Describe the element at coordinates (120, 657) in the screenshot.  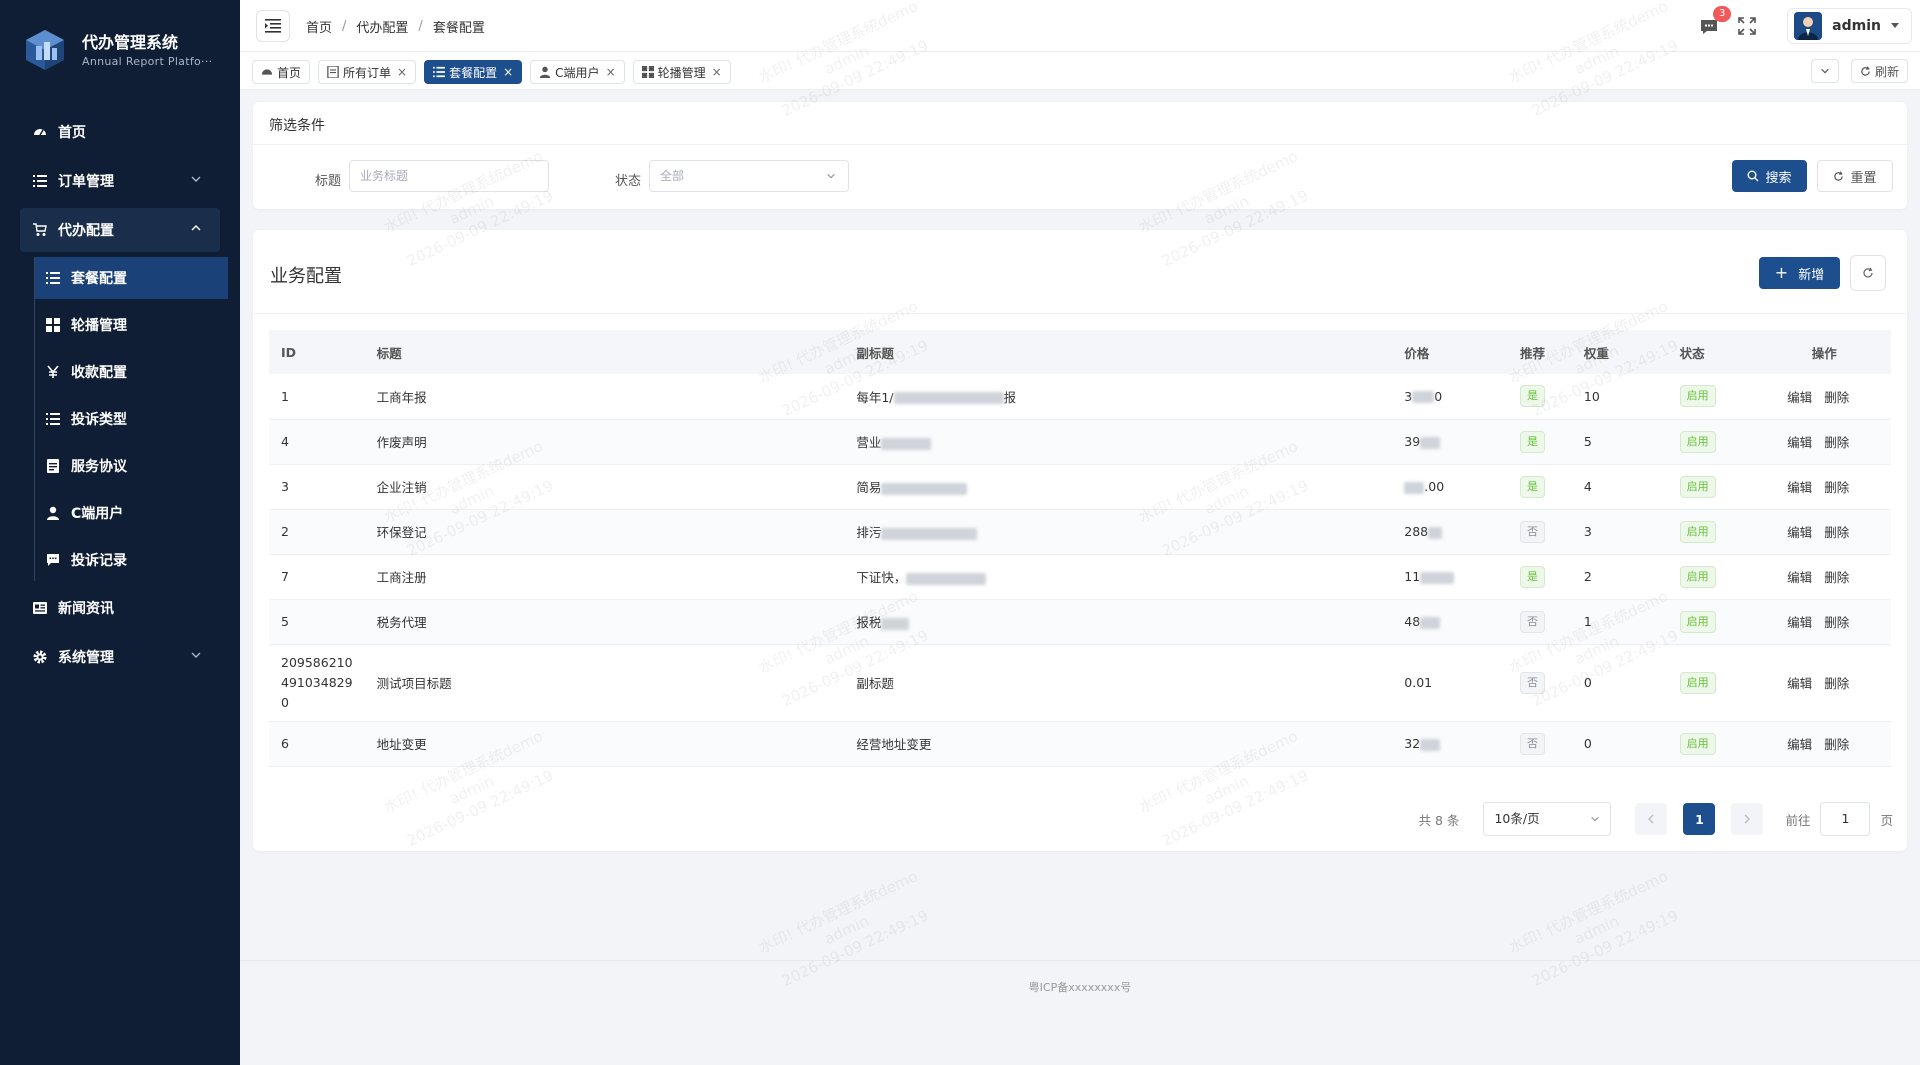
I see `sidebar-item-system: 系统管理` at that location.